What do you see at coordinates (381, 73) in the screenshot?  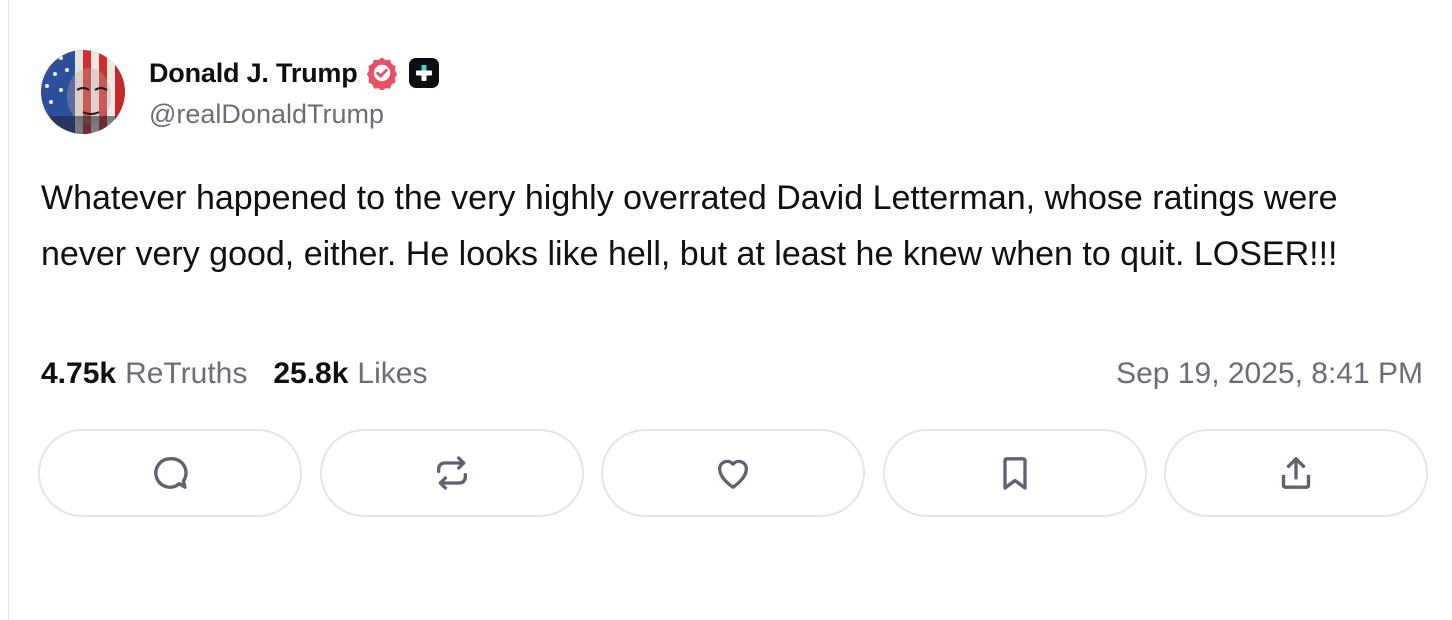 I see `verified-badge-icon` at bounding box center [381, 73].